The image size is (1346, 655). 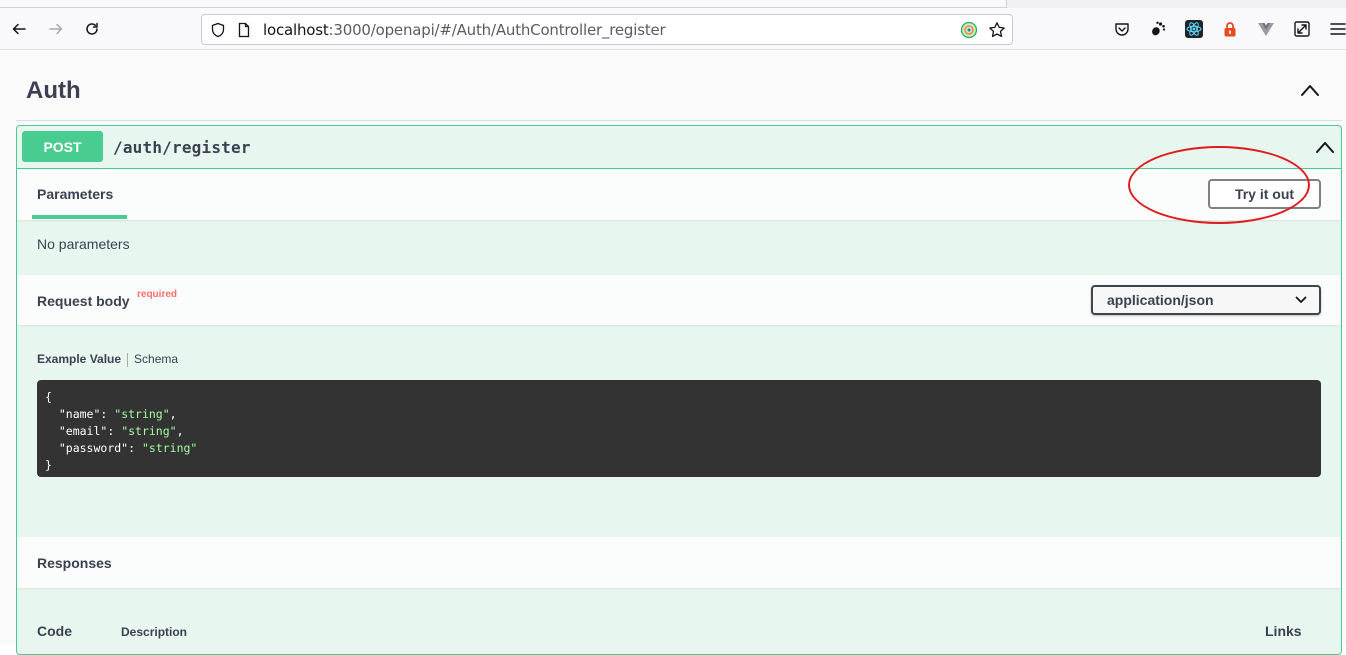 I want to click on no-parameters-text: No parameters, so click(x=83, y=244).